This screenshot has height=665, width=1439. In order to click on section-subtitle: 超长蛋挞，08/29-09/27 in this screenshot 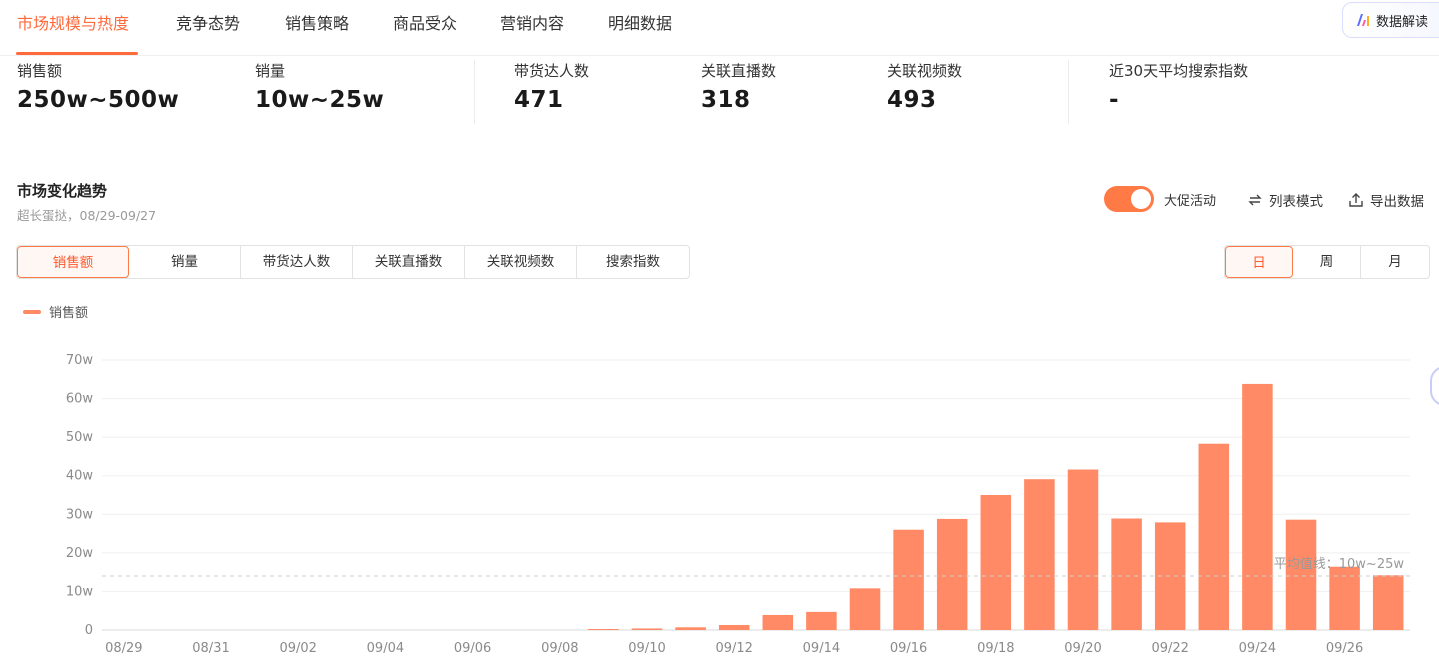, I will do `click(87, 215)`.